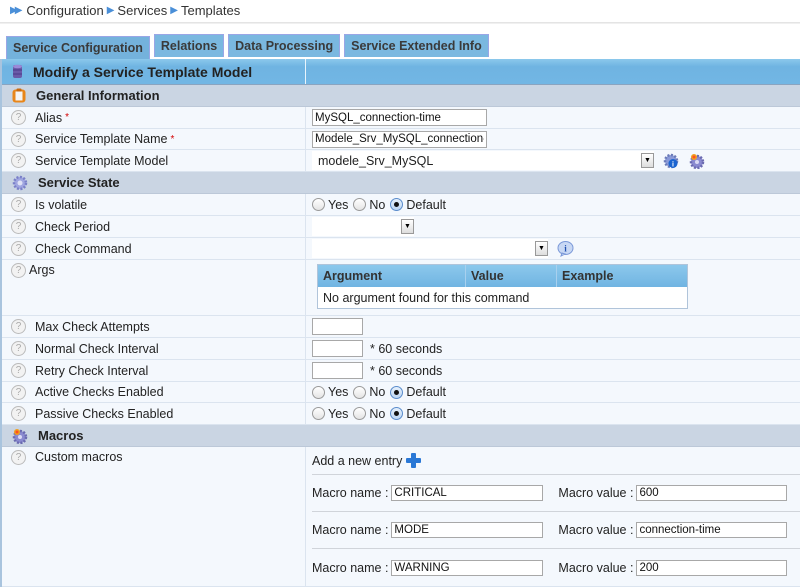 The height and width of the screenshot is (588, 800). What do you see at coordinates (284, 45) in the screenshot?
I see `tab-data-processing: Data Processing` at bounding box center [284, 45].